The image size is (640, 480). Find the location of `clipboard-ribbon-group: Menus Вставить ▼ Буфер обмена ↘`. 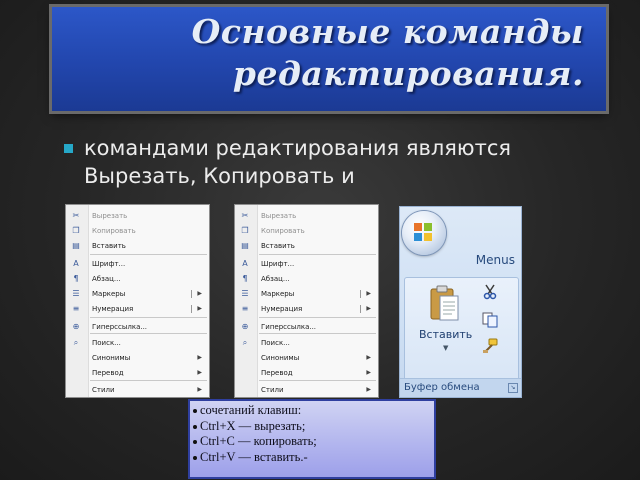

clipboard-ribbon-group: Menus Вставить ▼ Буфер обмена ↘ is located at coordinates (460, 302).